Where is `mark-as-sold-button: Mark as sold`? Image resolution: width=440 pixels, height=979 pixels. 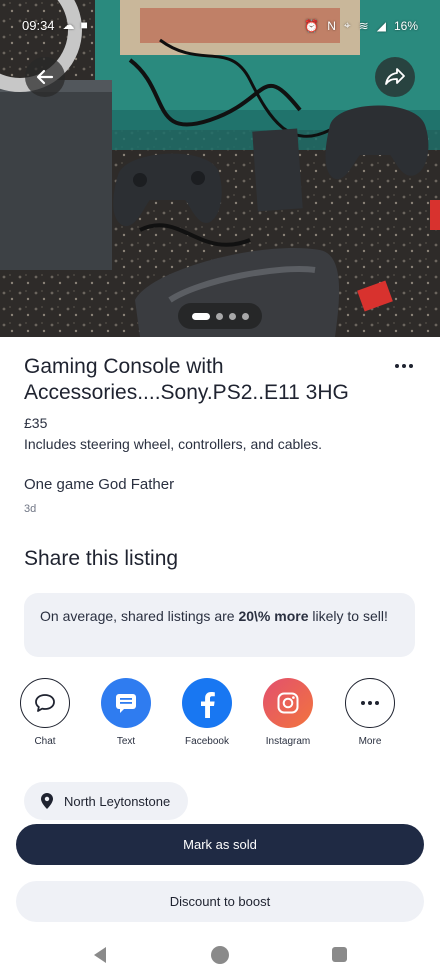 mark-as-sold-button: Mark as sold is located at coordinates (220, 844).